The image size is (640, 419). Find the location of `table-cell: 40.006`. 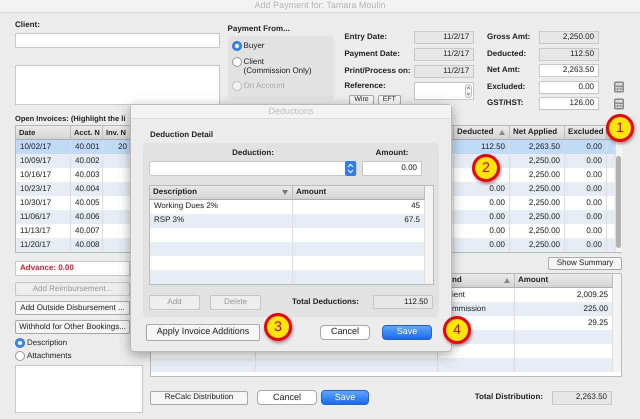

table-cell: 40.006 is located at coordinates (87, 217).